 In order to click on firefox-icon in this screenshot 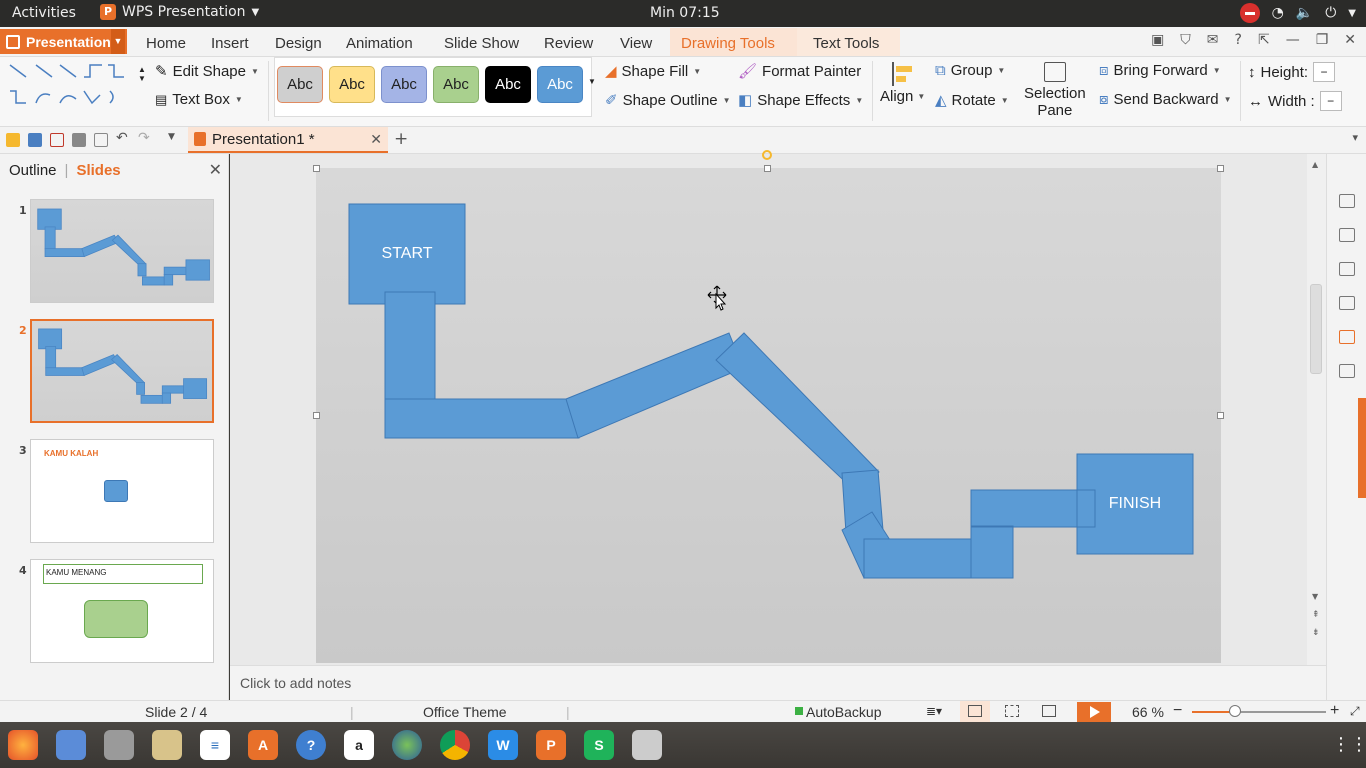, I will do `click(23, 745)`.